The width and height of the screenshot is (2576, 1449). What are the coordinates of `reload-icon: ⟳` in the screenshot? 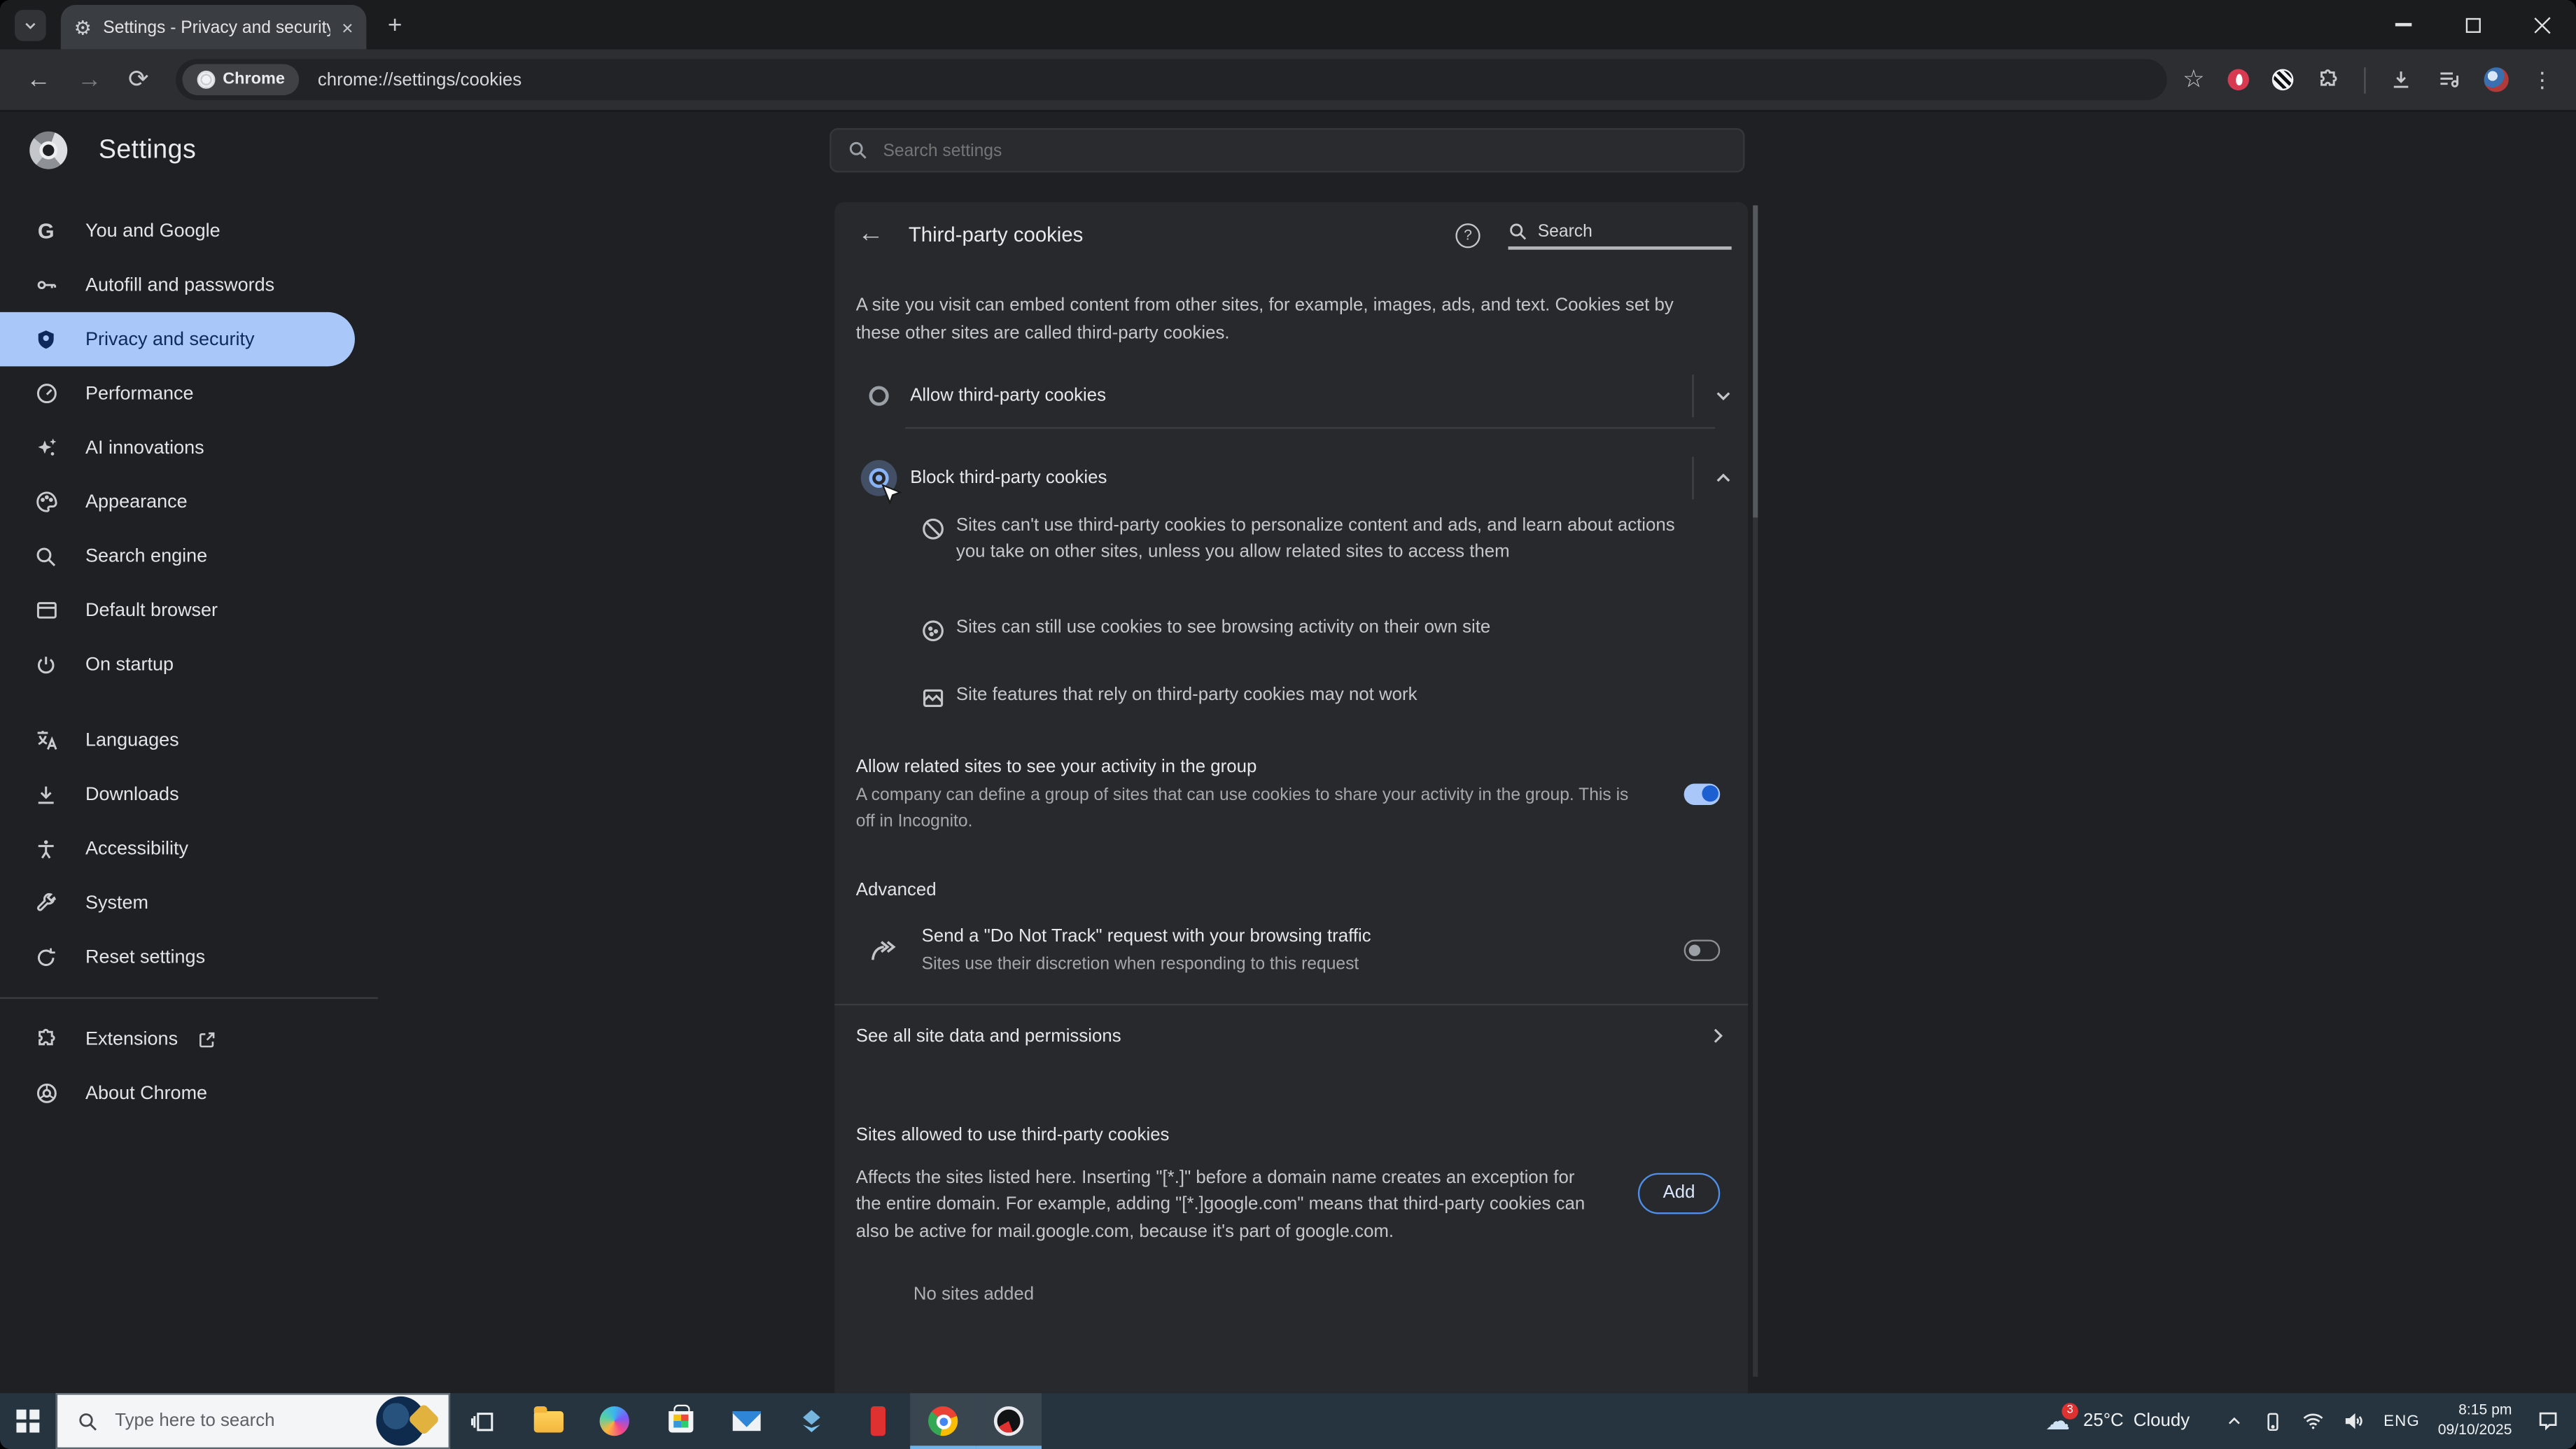 It's located at (138, 79).